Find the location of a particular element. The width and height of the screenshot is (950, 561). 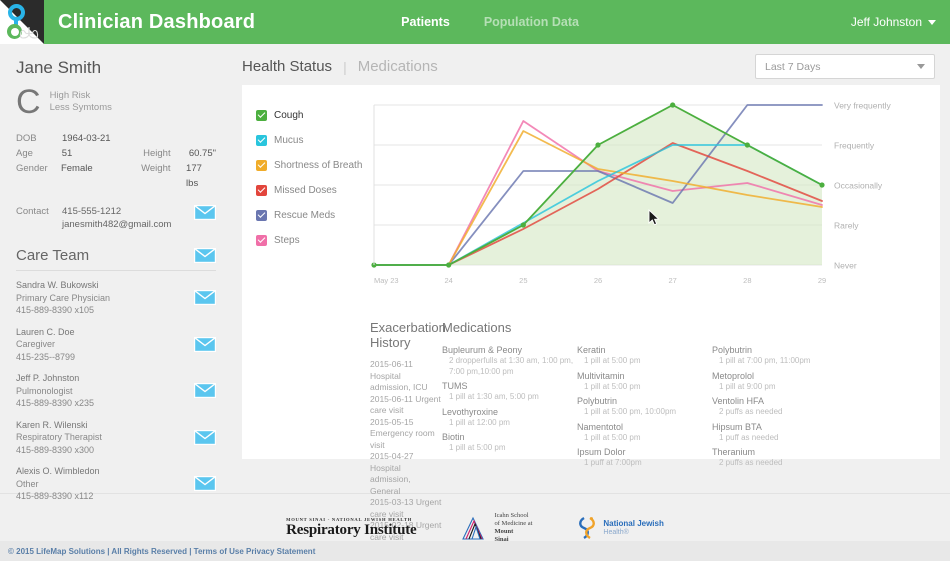

list-item: Metoprolol 1 pill at 9:00 pm is located at coordinates (779, 381).